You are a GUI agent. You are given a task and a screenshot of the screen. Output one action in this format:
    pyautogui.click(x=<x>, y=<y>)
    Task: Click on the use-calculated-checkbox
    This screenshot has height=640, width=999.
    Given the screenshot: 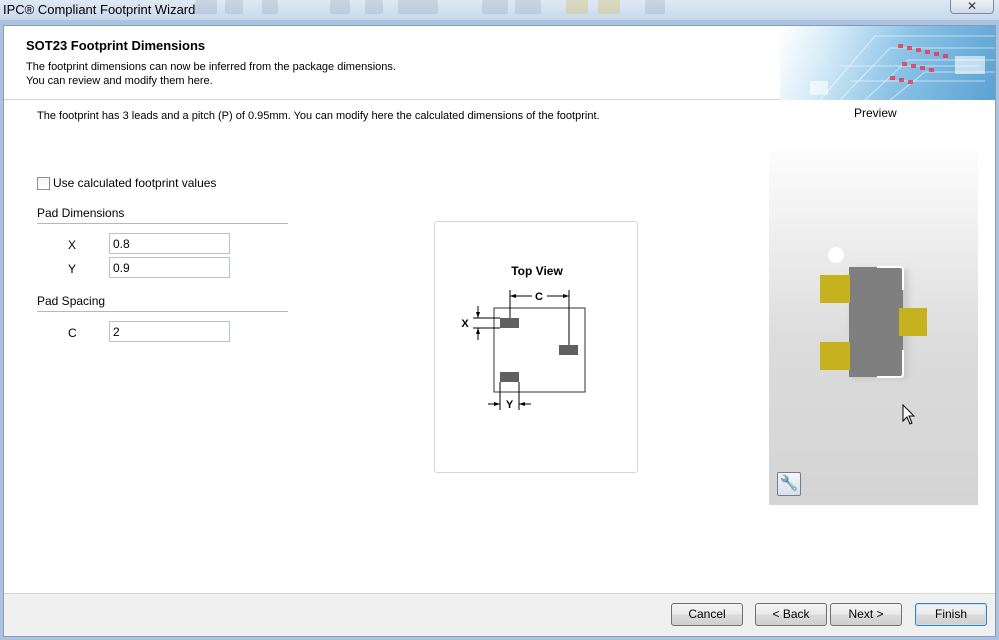 What is the action you would take?
    pyautogui.click(x=43, y=183)
    